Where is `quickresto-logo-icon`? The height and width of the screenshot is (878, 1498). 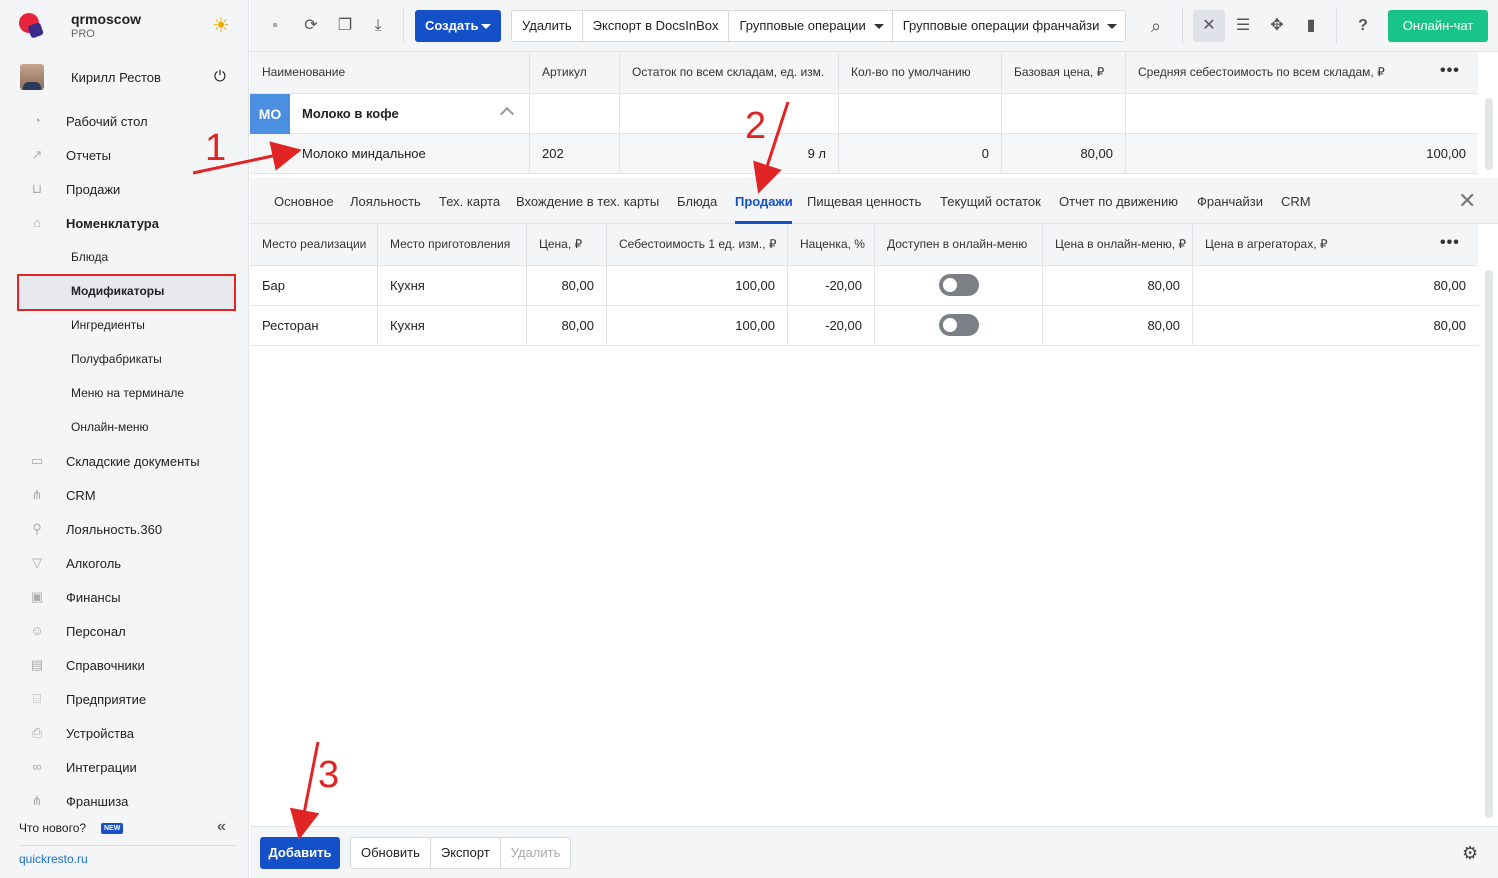
quickresto-logo-icon is located at coordinates (31, 25).